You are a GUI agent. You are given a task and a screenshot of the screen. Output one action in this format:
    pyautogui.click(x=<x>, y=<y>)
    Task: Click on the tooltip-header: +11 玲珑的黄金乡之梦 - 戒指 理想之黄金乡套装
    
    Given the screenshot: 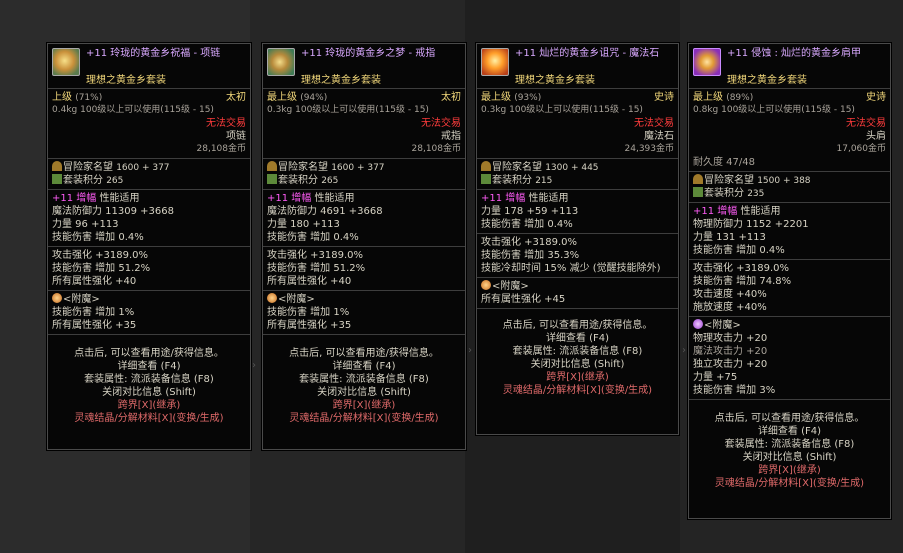 What is the action you would take?
    pyautogui.click(x=364, y=66)
    